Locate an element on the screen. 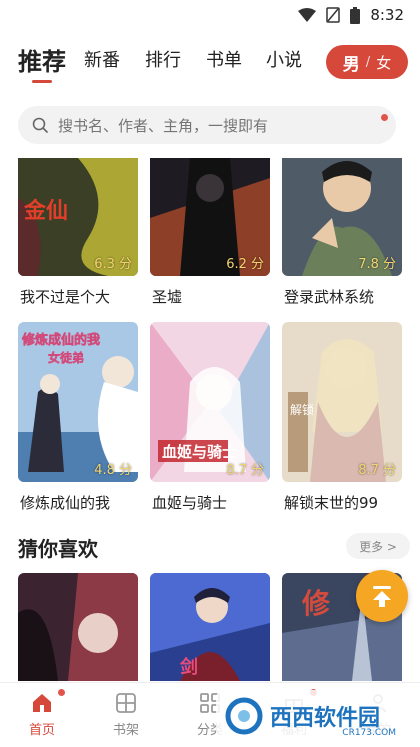  book-title: 登录武林系统 is located at coordinates (329, 296).